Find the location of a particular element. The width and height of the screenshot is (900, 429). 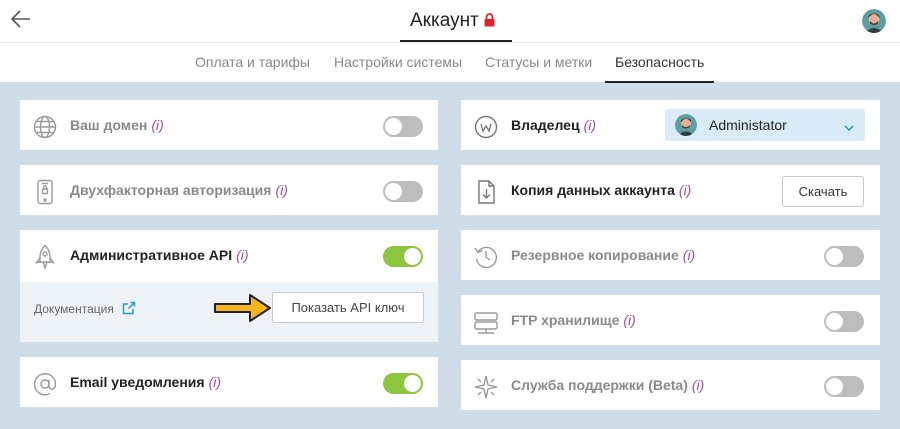

owner-select: Administator is located at coordinates (765, 125).